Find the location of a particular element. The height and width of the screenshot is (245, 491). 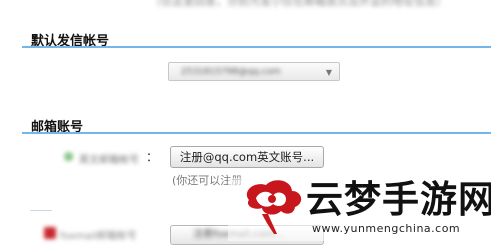

watermark-site-url: www.yunmengchina.com is located at coordinates (386, 228).